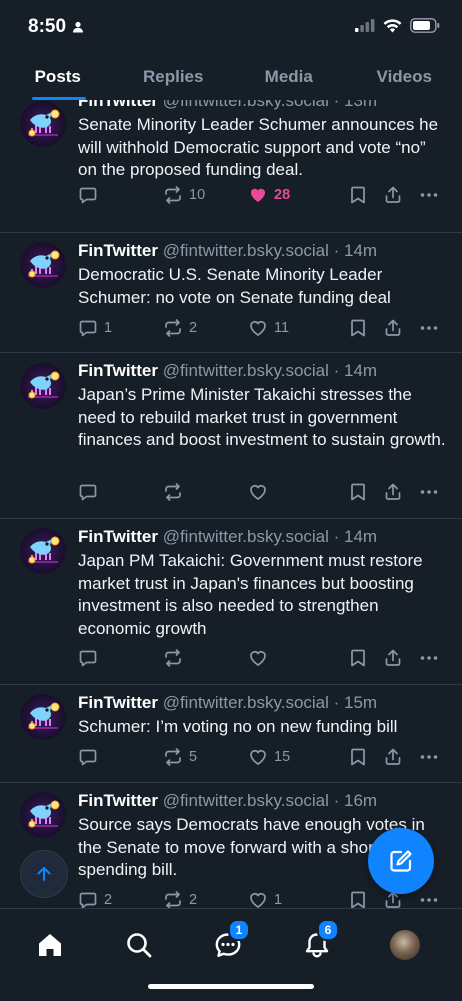 This screenshot has width=462, height=1001. Describe the element at coordinates (392, 26) in the screenshot. I see `wifi-icon` at that location.